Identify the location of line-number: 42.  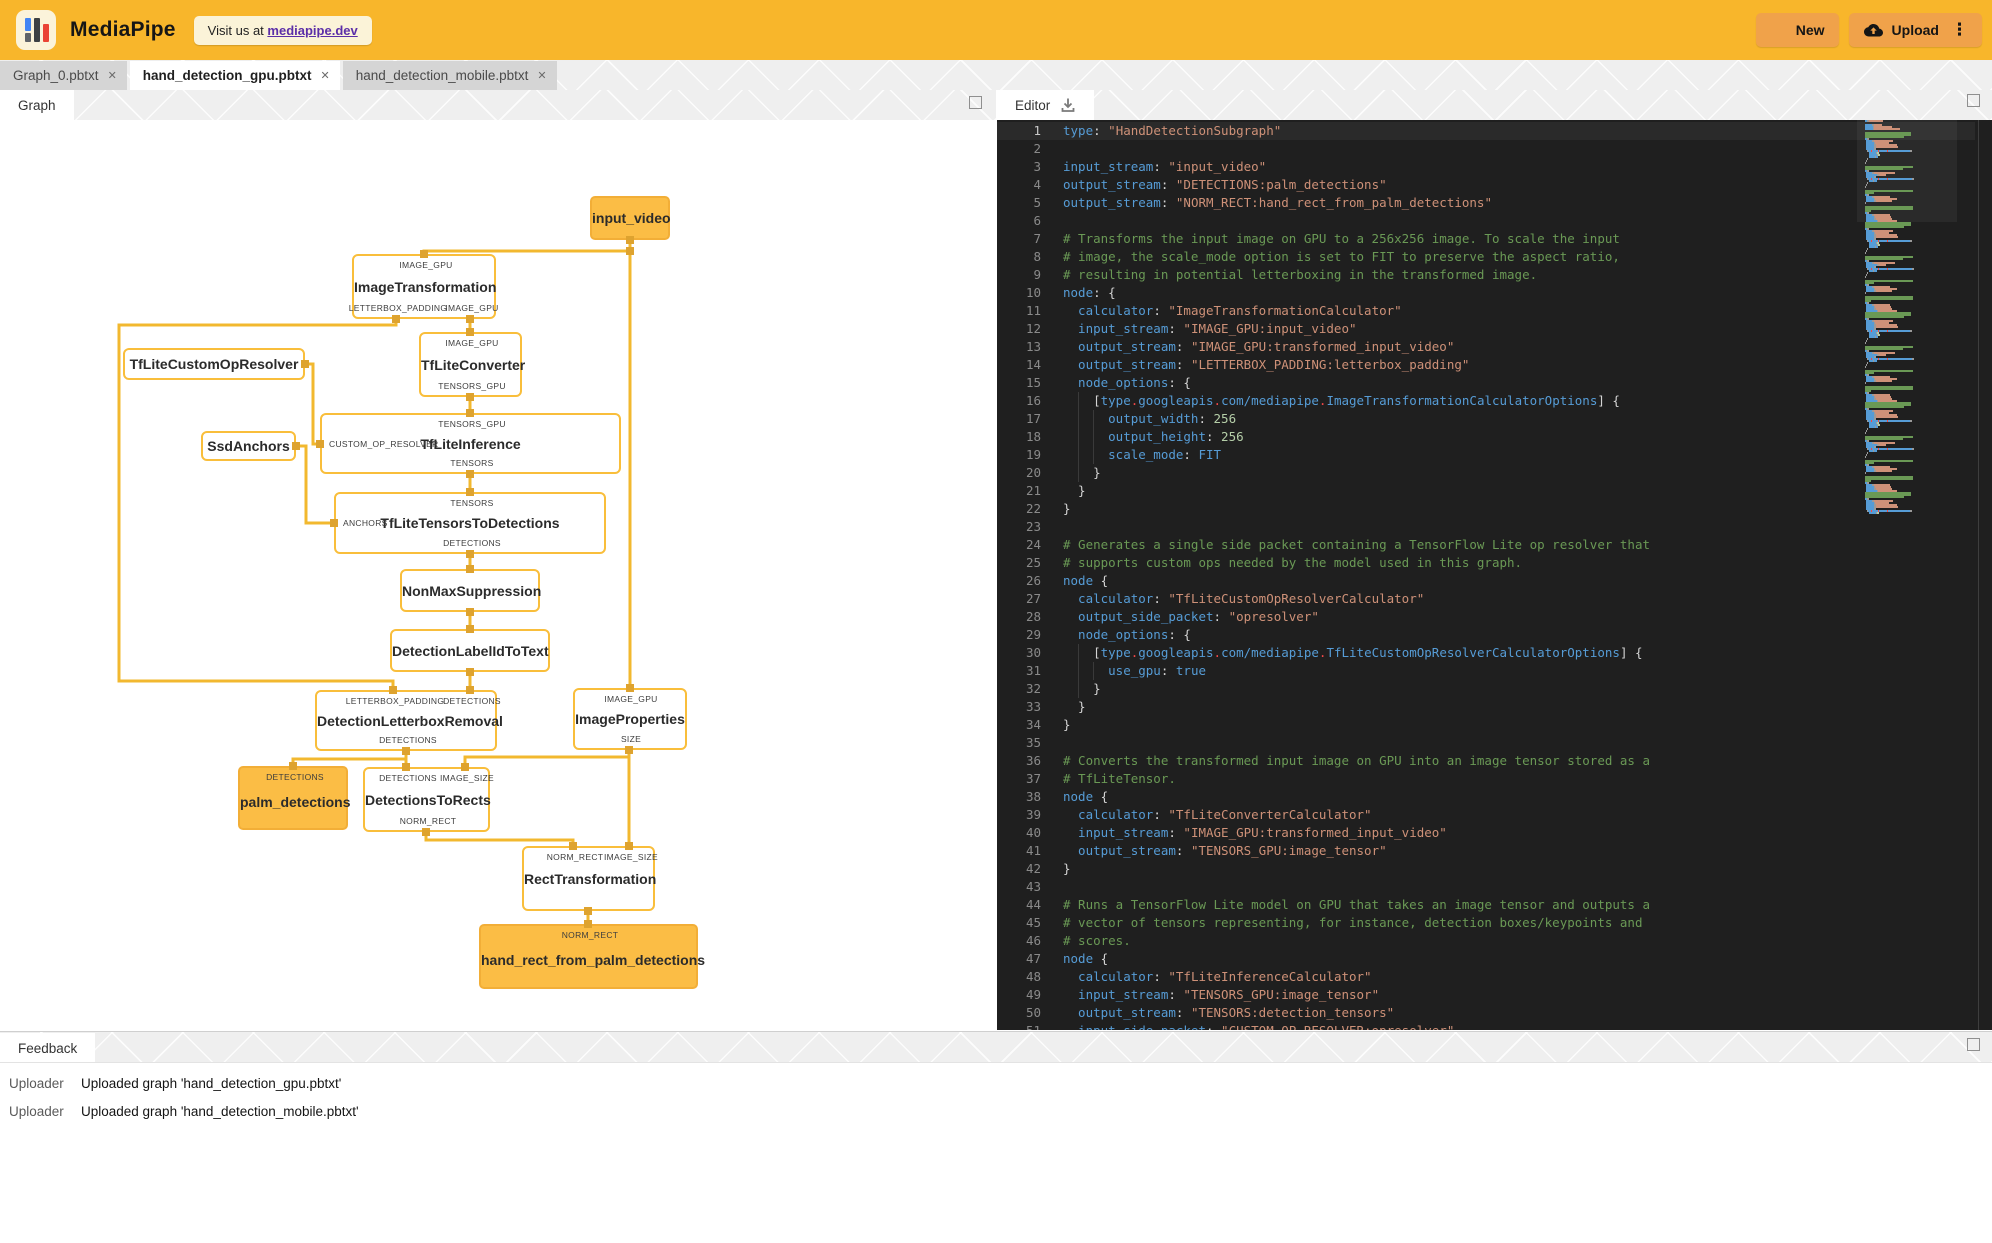
(1033, 868).